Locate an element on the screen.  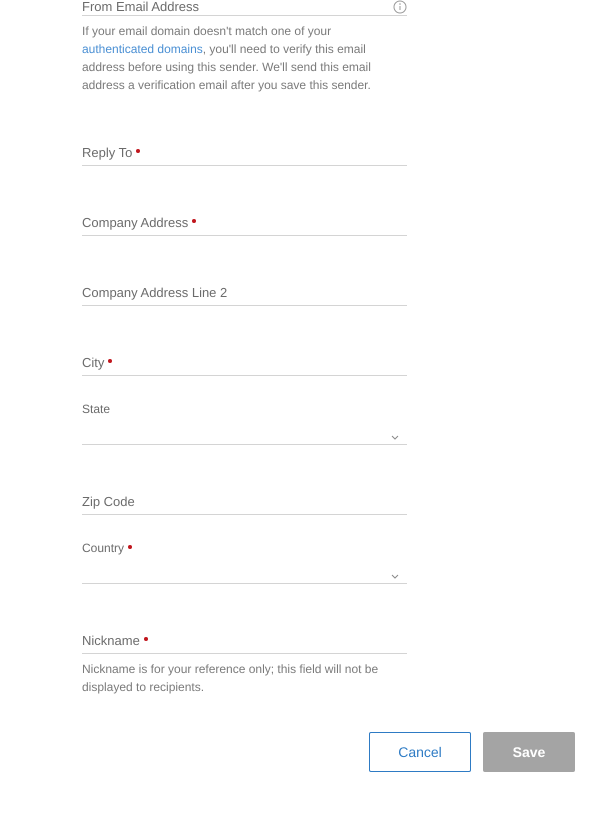
text-field: Zip Code is located at coordinates (244, 500).